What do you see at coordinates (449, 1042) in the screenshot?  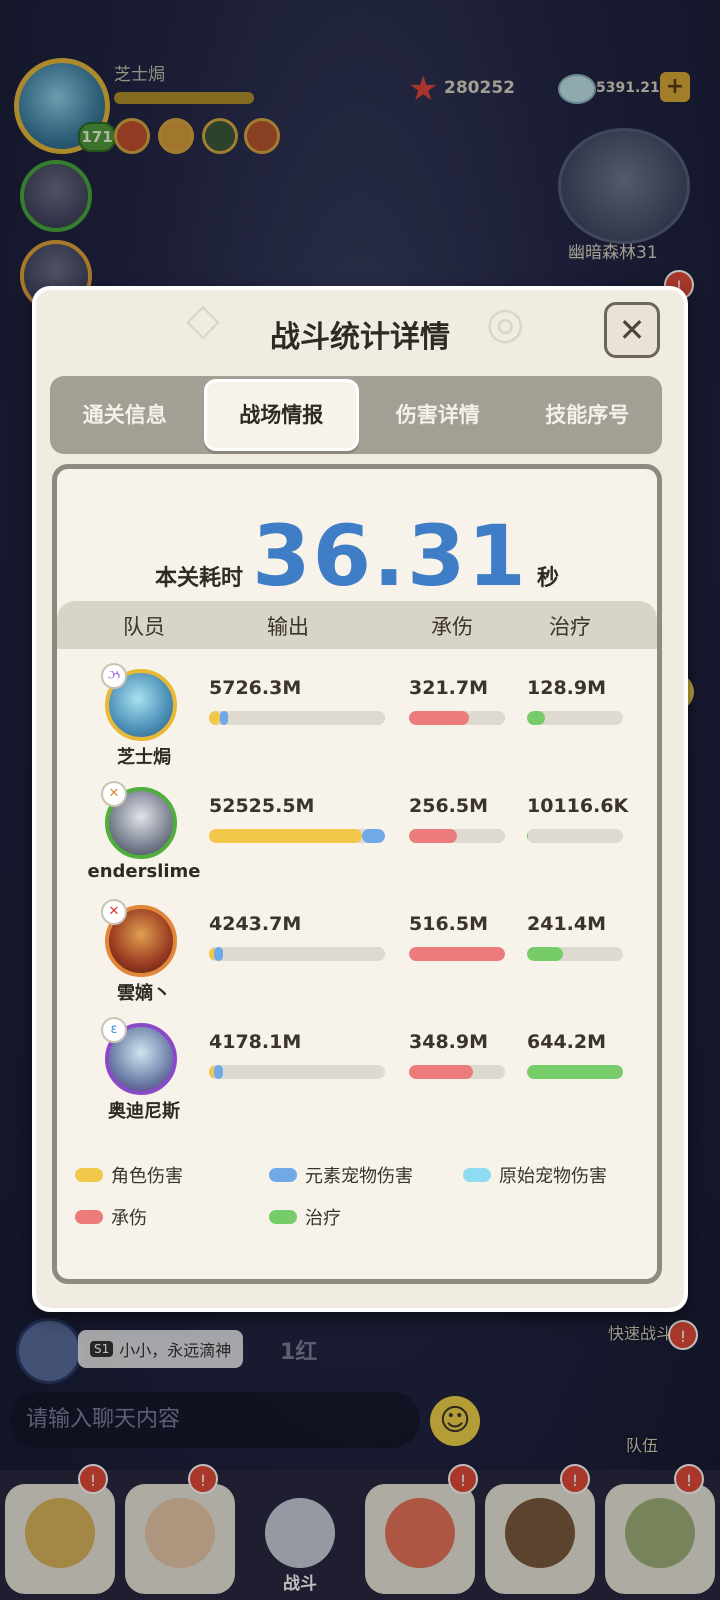 I see `tank-value: 348.9M` at bounding box center [449, 1042].